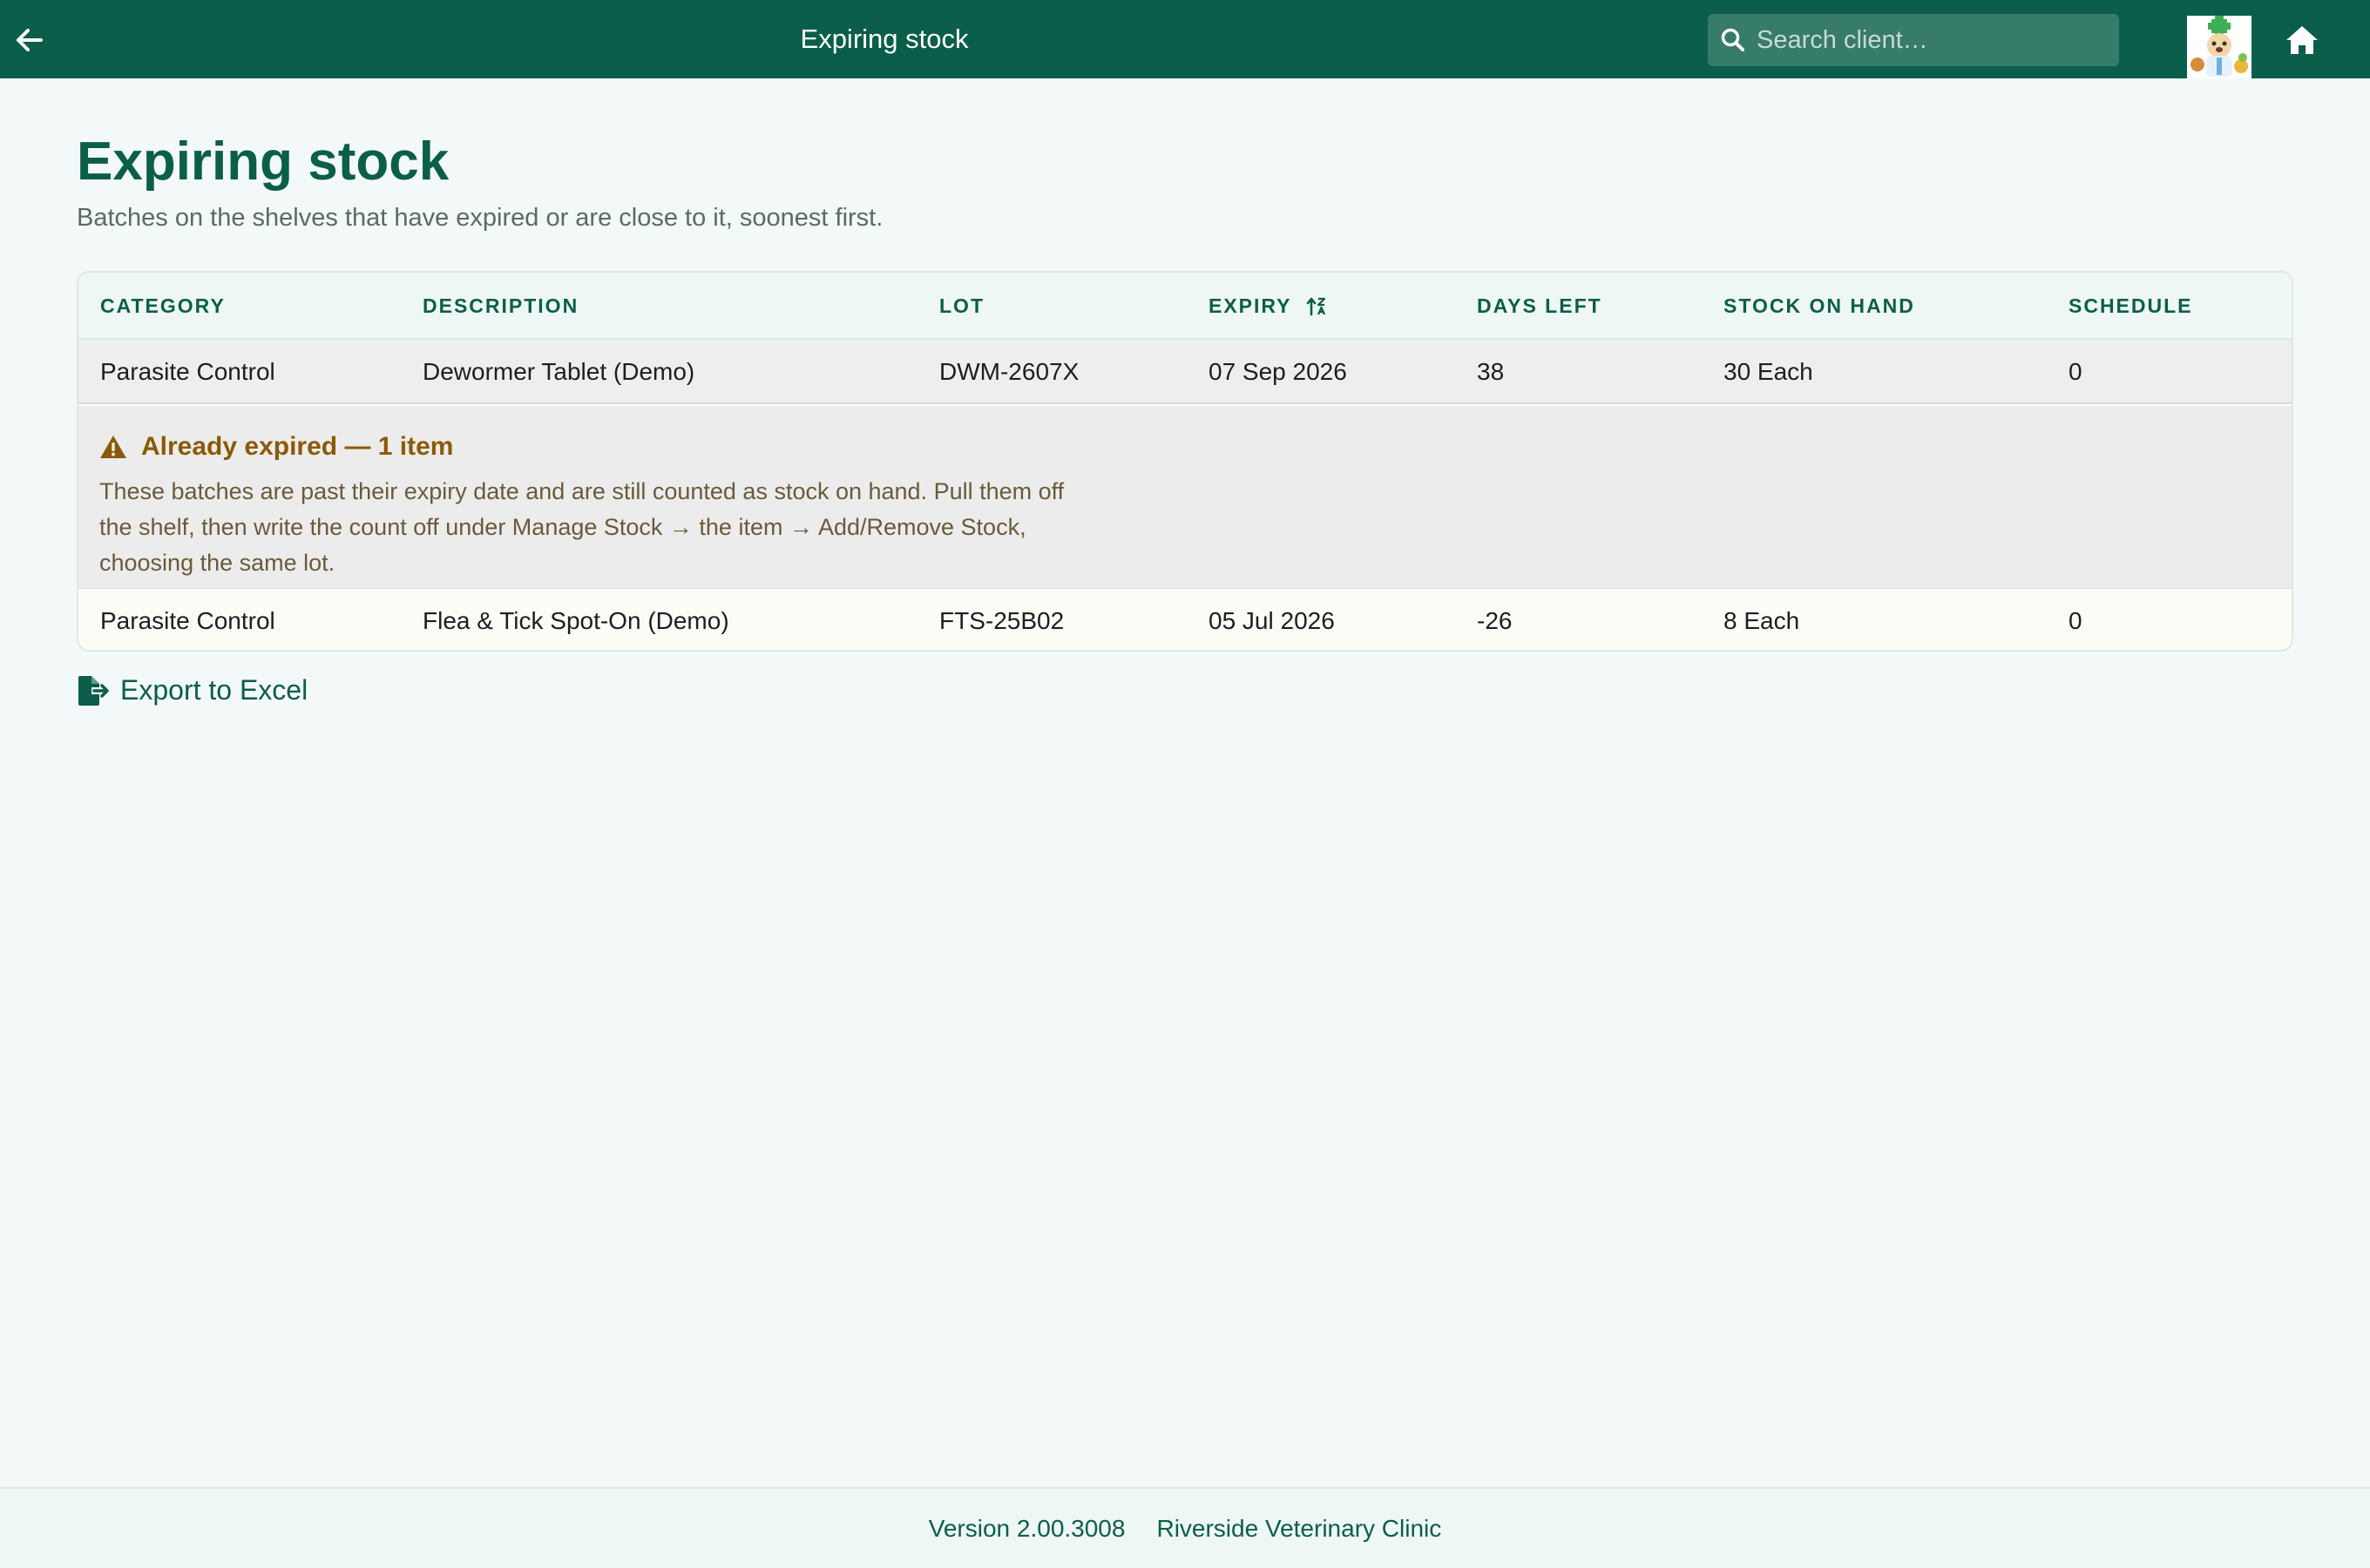 The height and width of the screenshot is (1568, 2370). I want to click on warning-icon, so click(113, 447).